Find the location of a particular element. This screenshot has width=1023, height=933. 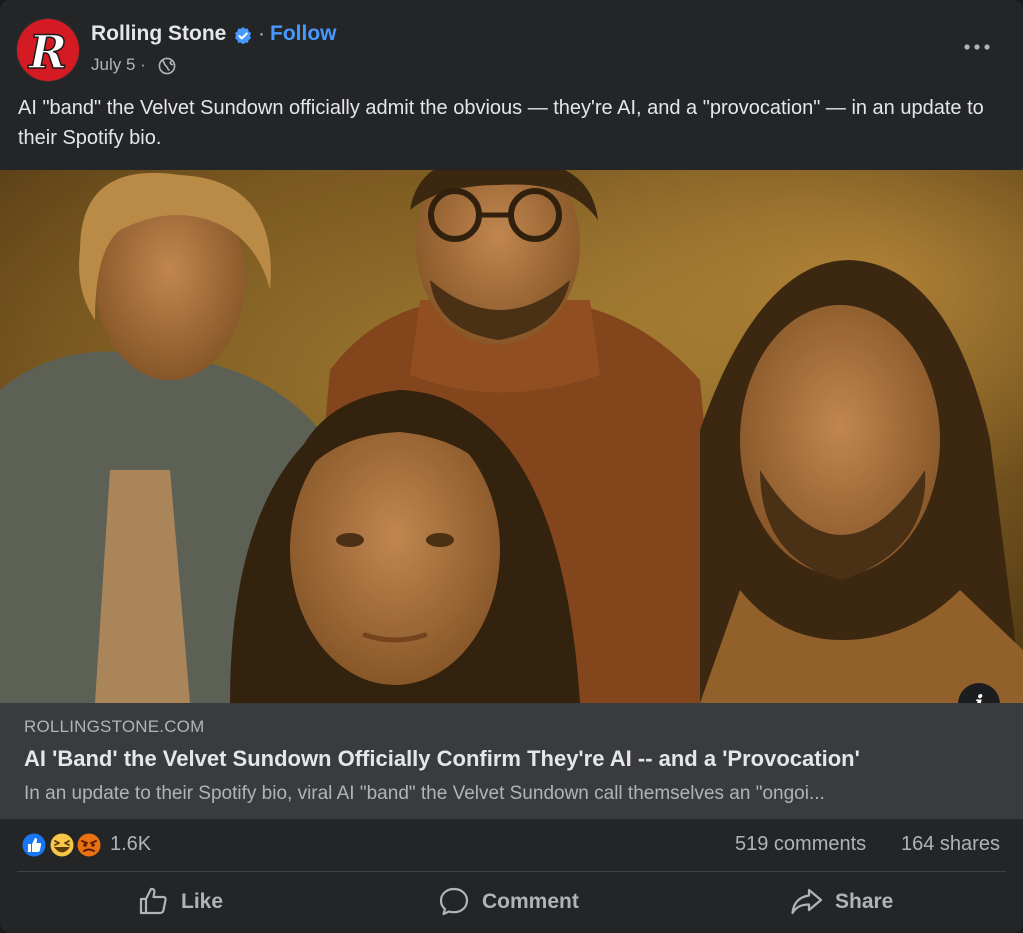

more-options-icon is located at coordinates (977, 47).